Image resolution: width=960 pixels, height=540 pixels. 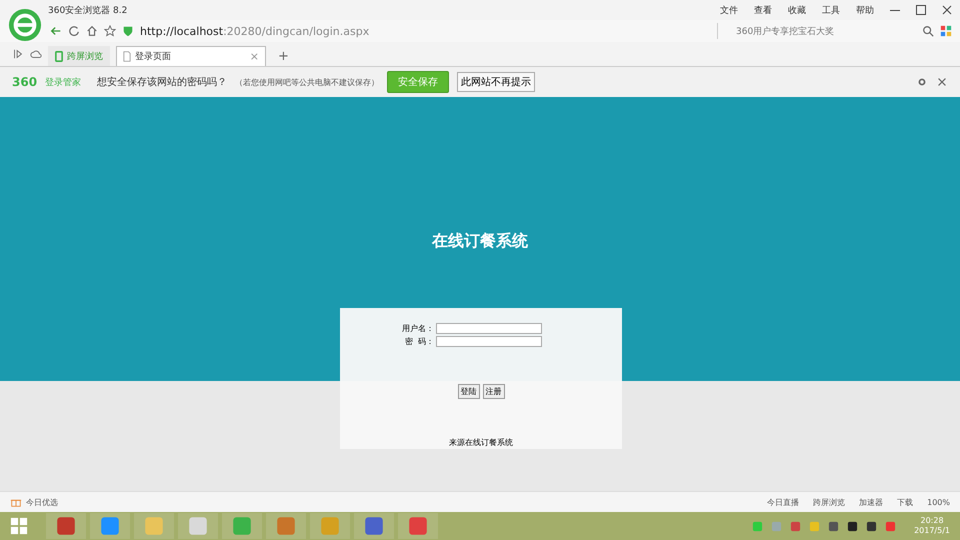 What do you see at coordinates (928, 31) in the screenshot?
I see `search-icon` at bounding box center [928, 31].